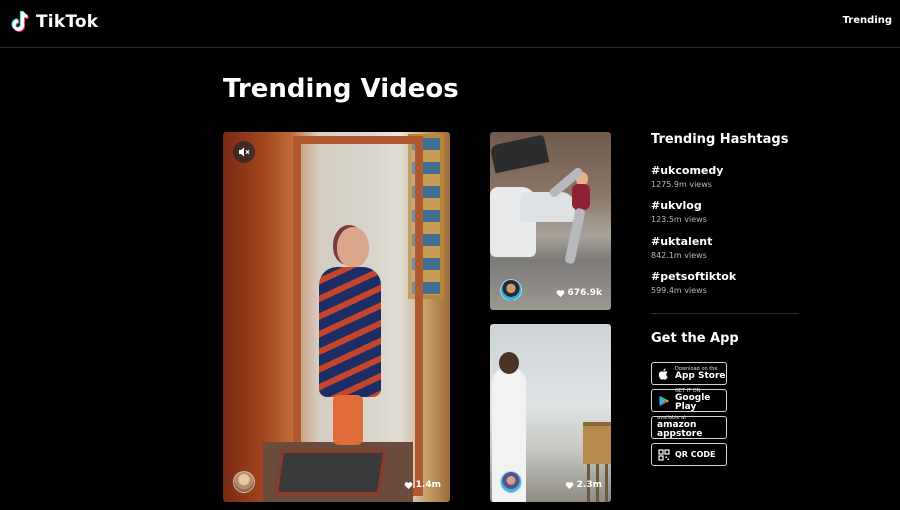  I want to click on qr-code-button: QR CODE, so click(689, 454).